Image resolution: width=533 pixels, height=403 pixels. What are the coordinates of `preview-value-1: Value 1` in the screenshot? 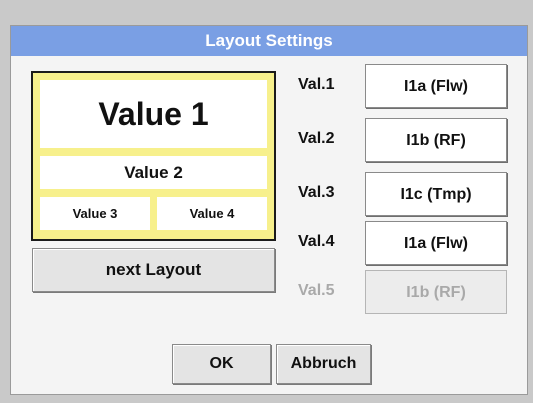 It's located at (153, 114).